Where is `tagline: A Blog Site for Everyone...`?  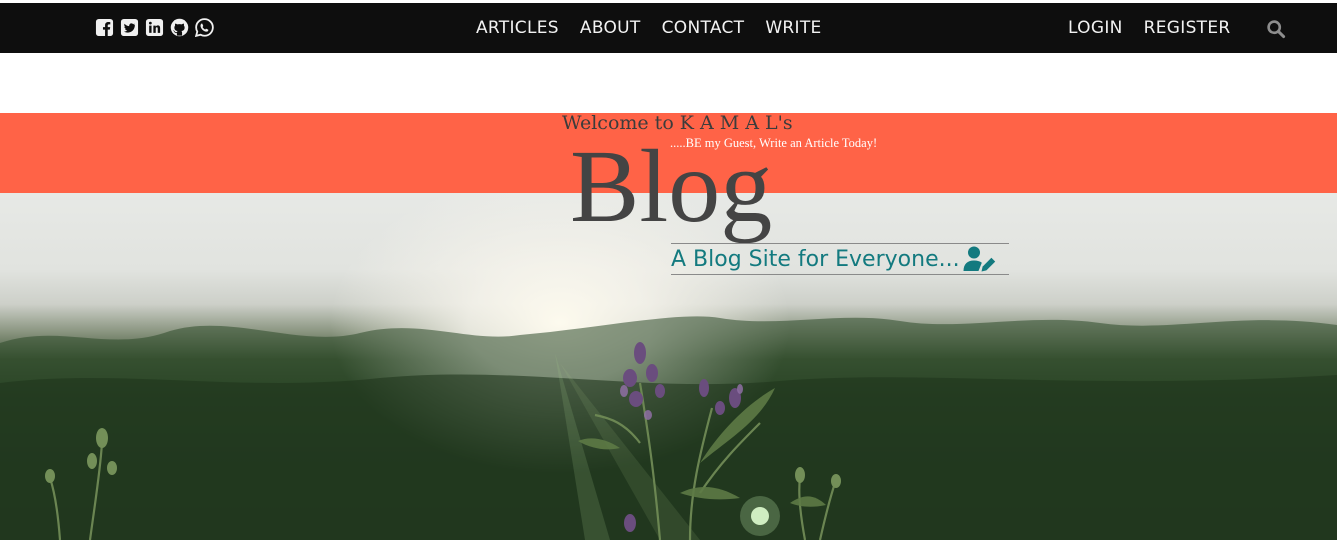 tagline: A Blog Site for Everyone... is located at coordinates (840, 259).